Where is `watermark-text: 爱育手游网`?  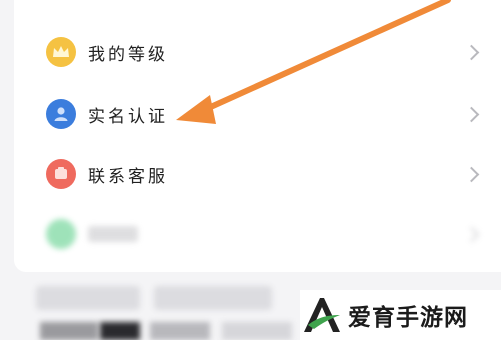
watermark-text: 爱育手游网 is located at coordinates (408, 318).